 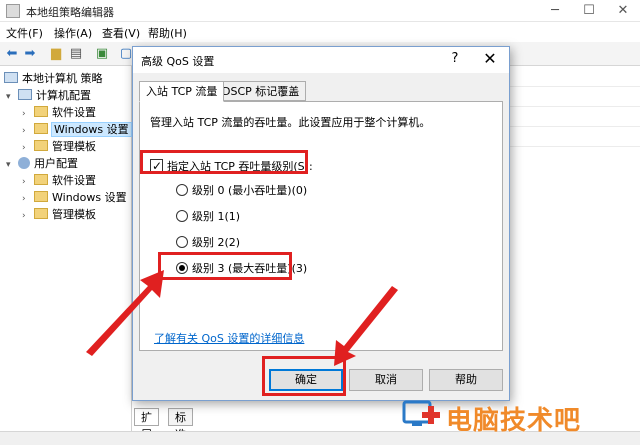 What do you see at coordinates (421, 413) in the screenshot?
I see `watermark-logo-icon` at bounding box center [421, 413].